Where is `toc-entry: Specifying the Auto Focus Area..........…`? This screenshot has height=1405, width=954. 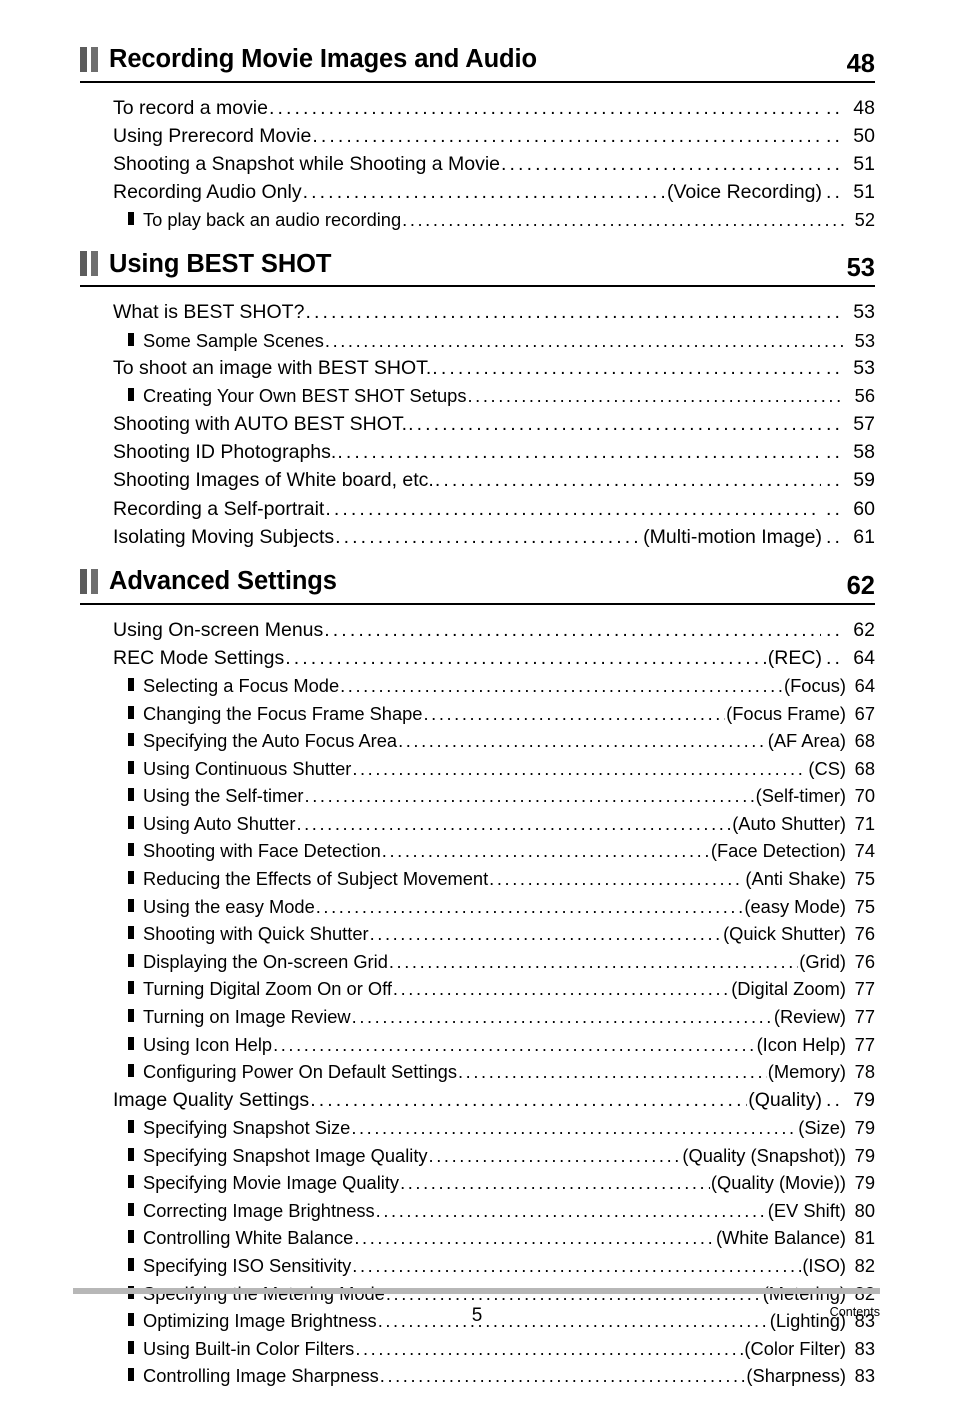
toc-entry: Specifying the Auto Focus Area..........… is located at coordinates (477, 741).